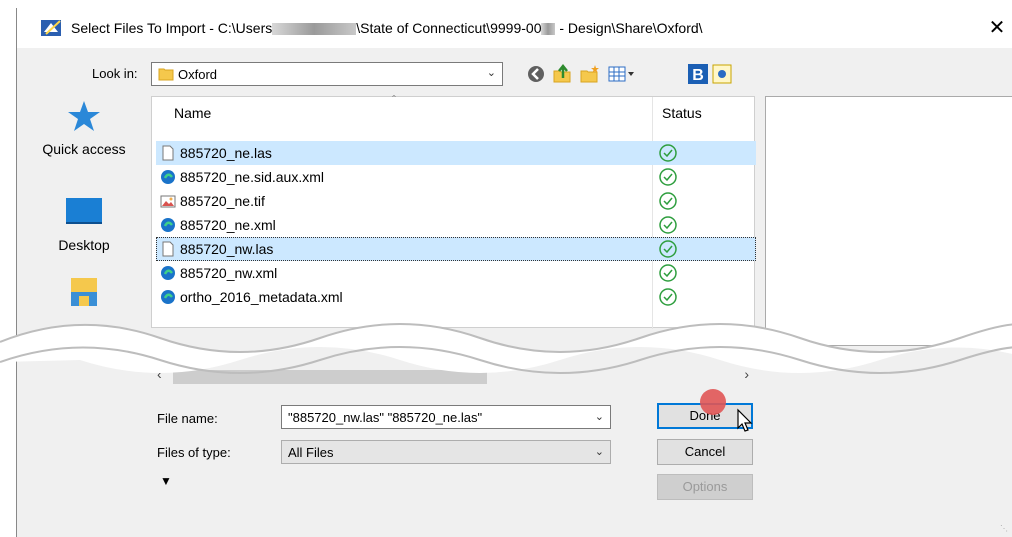  Describe the element at coordinates (997, 28) in the screenshot. I see `close-button: ✕` at that location.